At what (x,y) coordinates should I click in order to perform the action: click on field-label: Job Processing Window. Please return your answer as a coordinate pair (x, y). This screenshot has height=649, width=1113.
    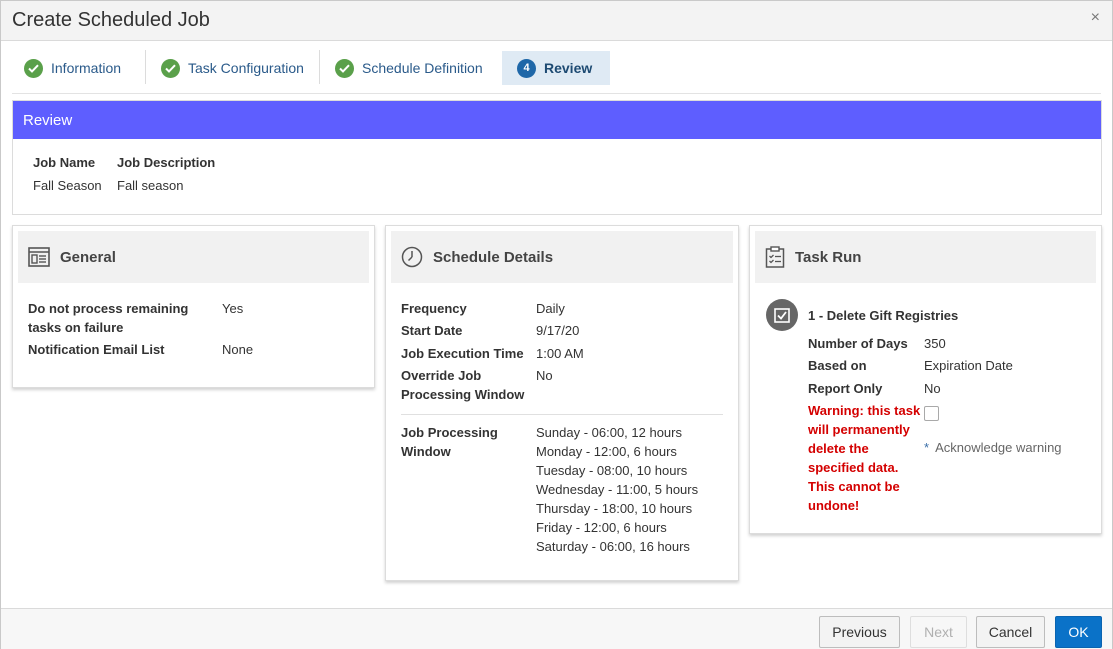
    Looking at the image, I should click on (449, 442).